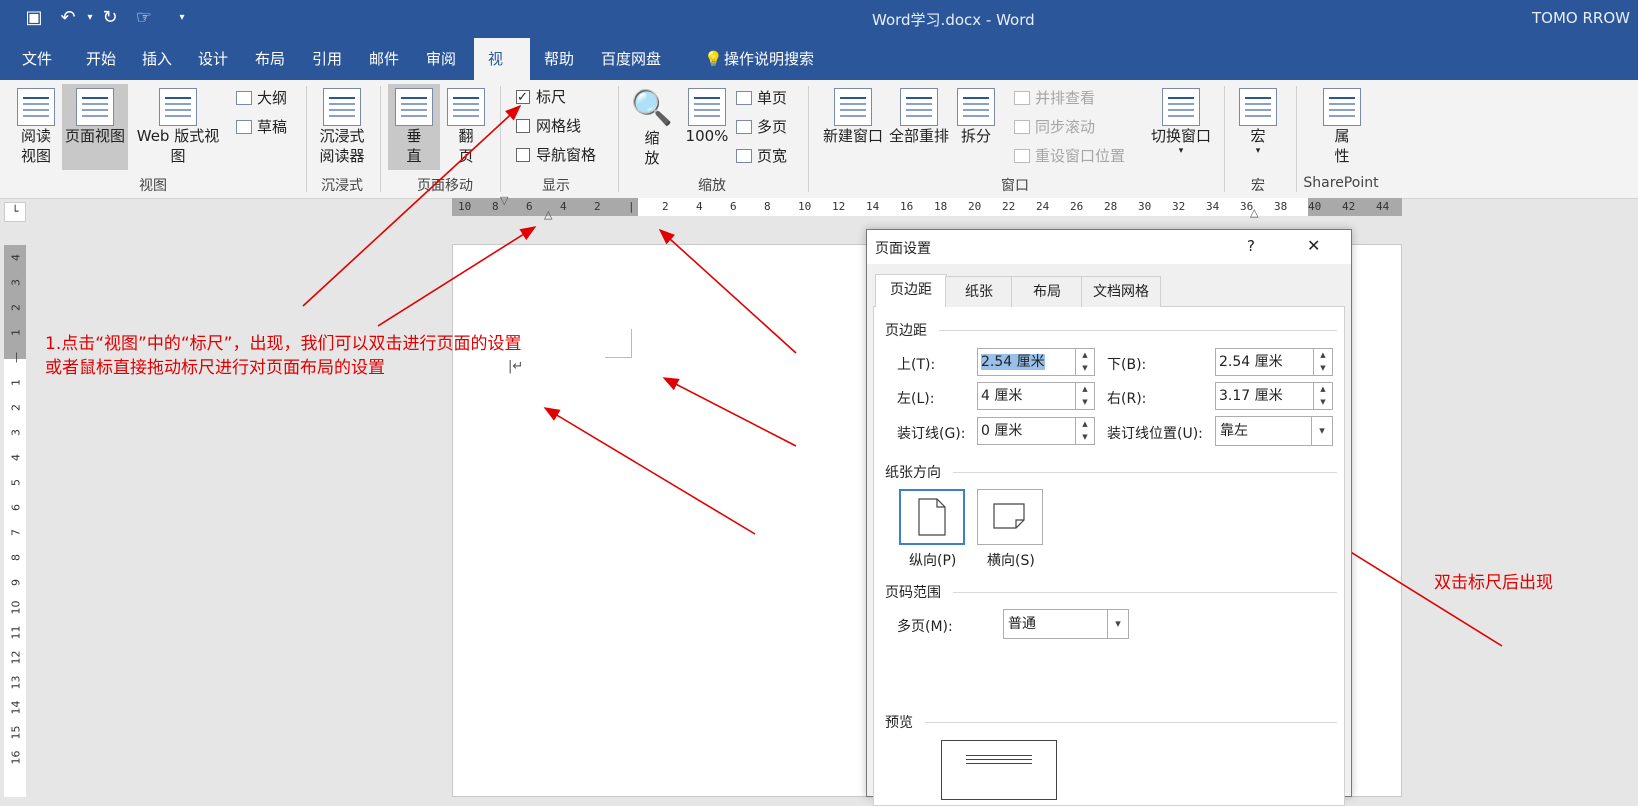 The width and height of the screenshot is (1638, 806). Describe the element at coordinates (412, 205) in the screenshot. I see `arrow-to-ruler-checkbox` at that location.